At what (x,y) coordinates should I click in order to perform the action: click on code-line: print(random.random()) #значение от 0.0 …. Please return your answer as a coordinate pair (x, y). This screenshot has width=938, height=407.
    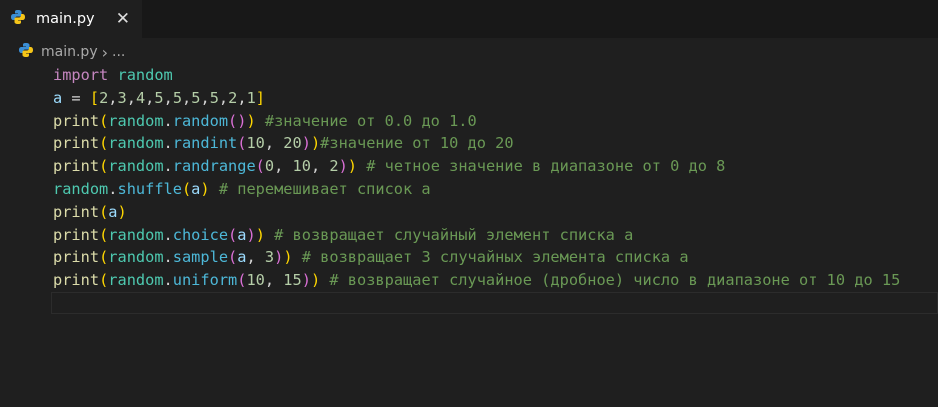
    Looking at the image, I should click on (469, 121).